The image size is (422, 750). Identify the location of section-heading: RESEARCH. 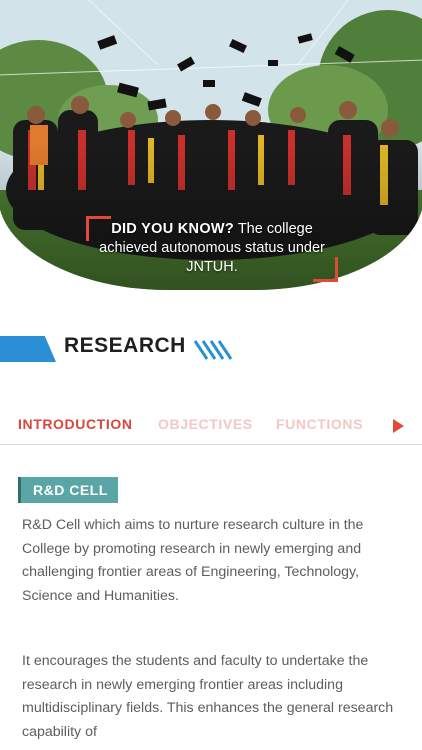
(211, 348).